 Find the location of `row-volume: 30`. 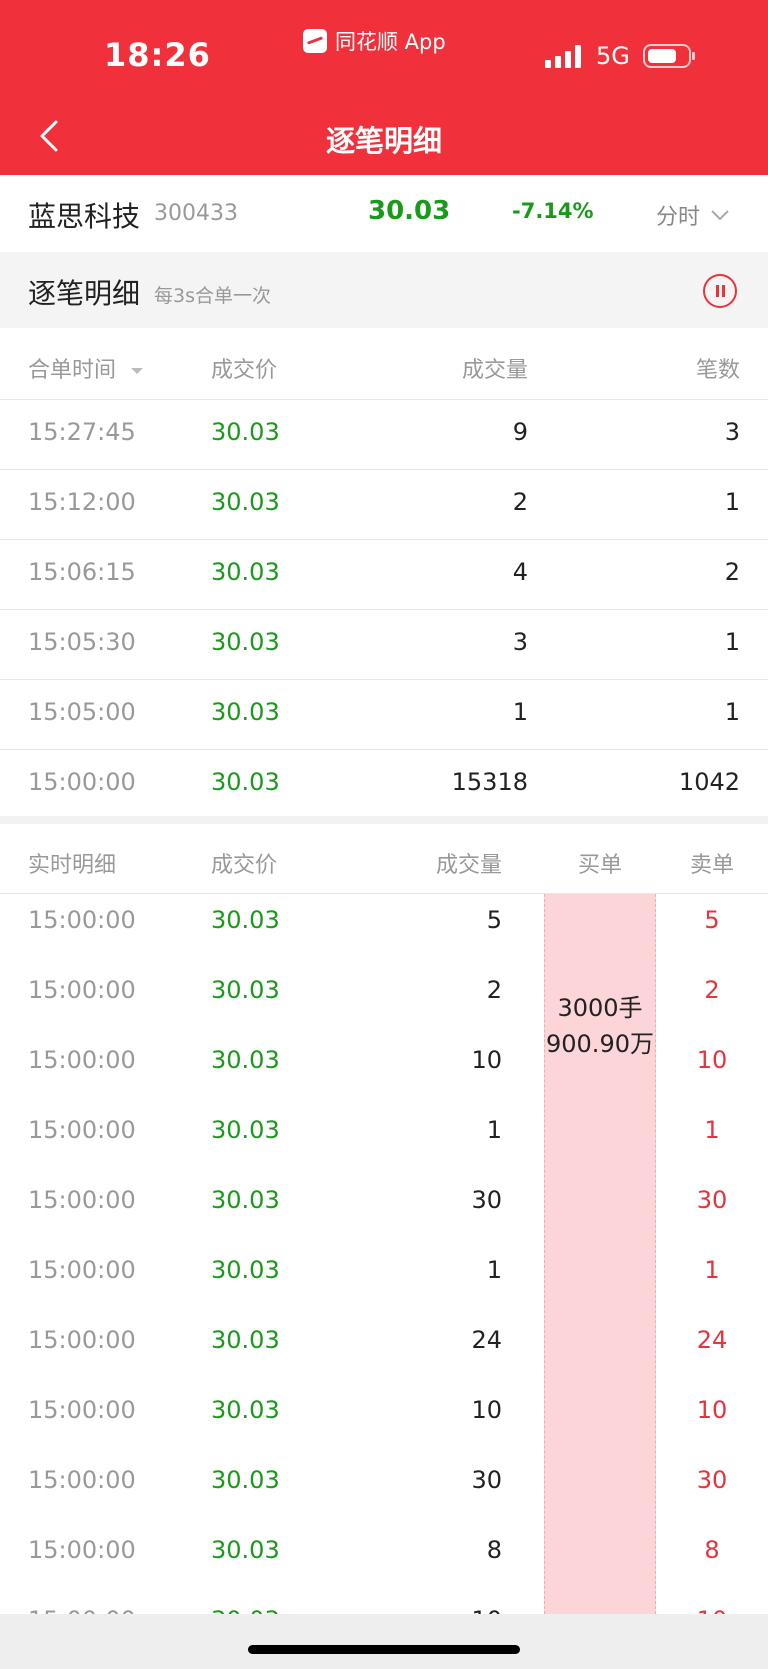

row-volume: 30 is located at coordinates (486, 1200).